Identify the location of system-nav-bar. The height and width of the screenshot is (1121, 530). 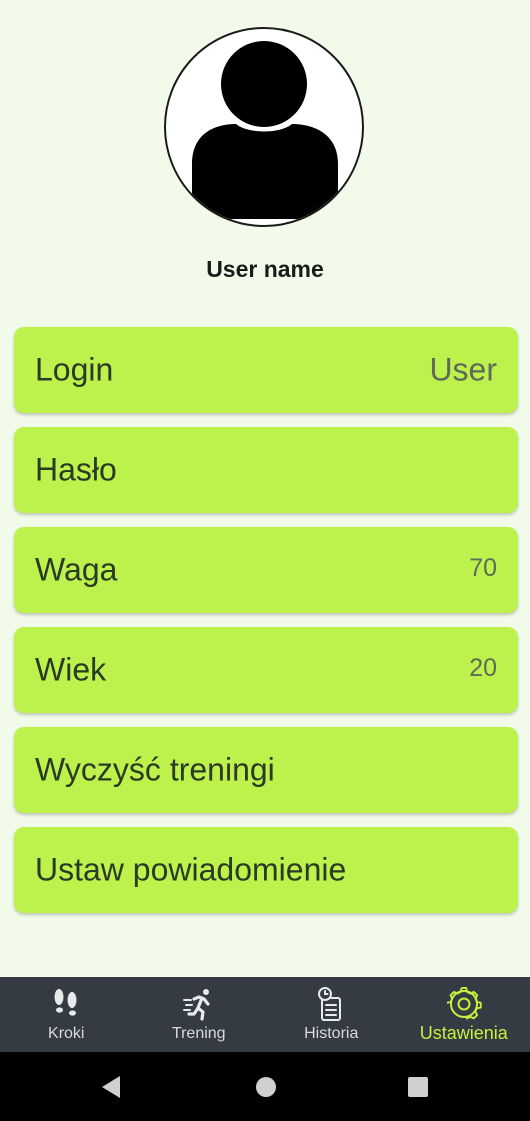
(265, 1086).